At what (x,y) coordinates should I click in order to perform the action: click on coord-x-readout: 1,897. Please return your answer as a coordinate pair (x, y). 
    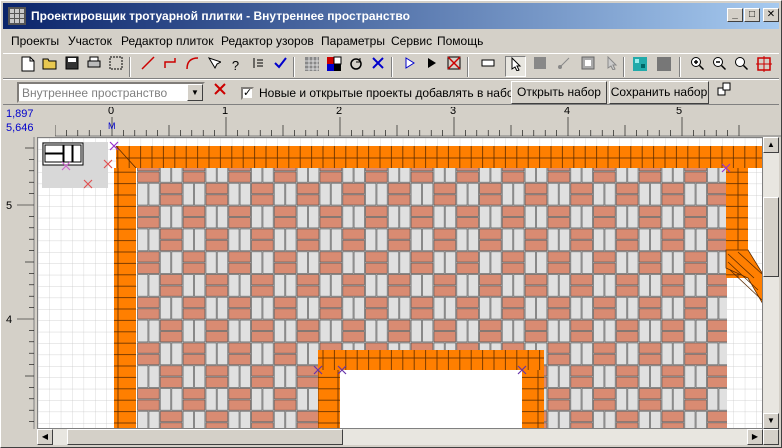
    Looking at the image, I should click on (20, 114).